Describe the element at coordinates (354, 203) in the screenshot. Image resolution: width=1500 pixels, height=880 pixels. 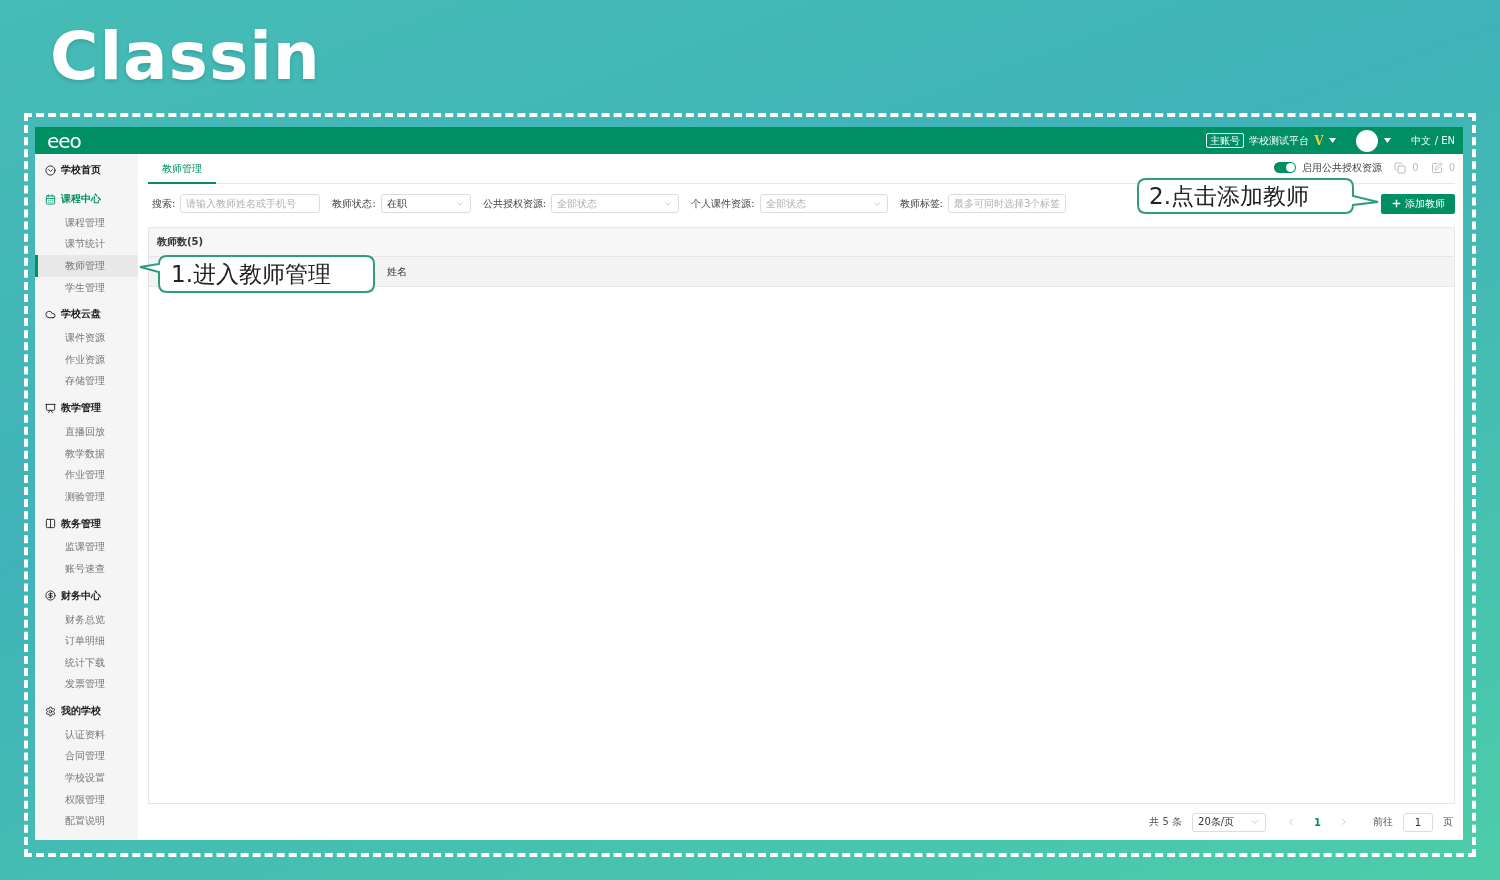
I see `filter-label: 教师状态:` at that location.